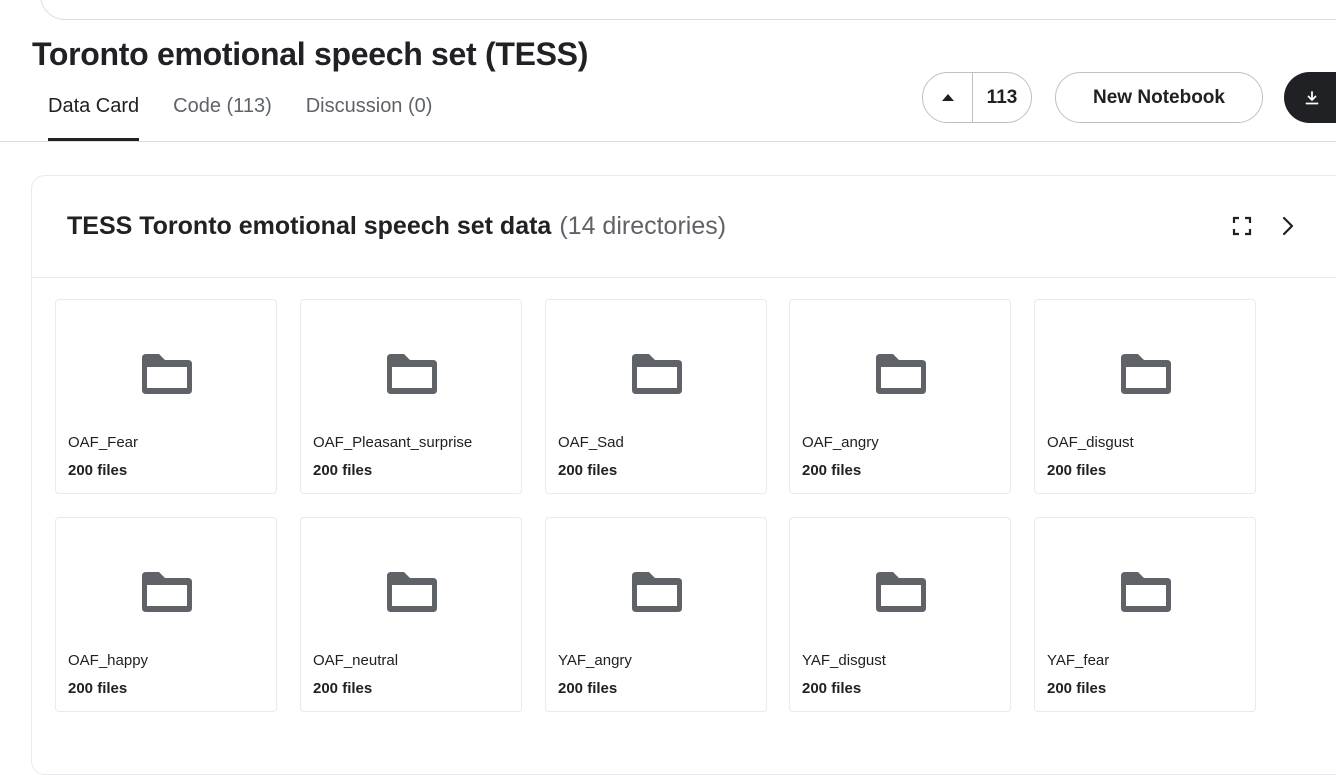  I want to click on folder-name: OAF_angry, so click(840, 442).